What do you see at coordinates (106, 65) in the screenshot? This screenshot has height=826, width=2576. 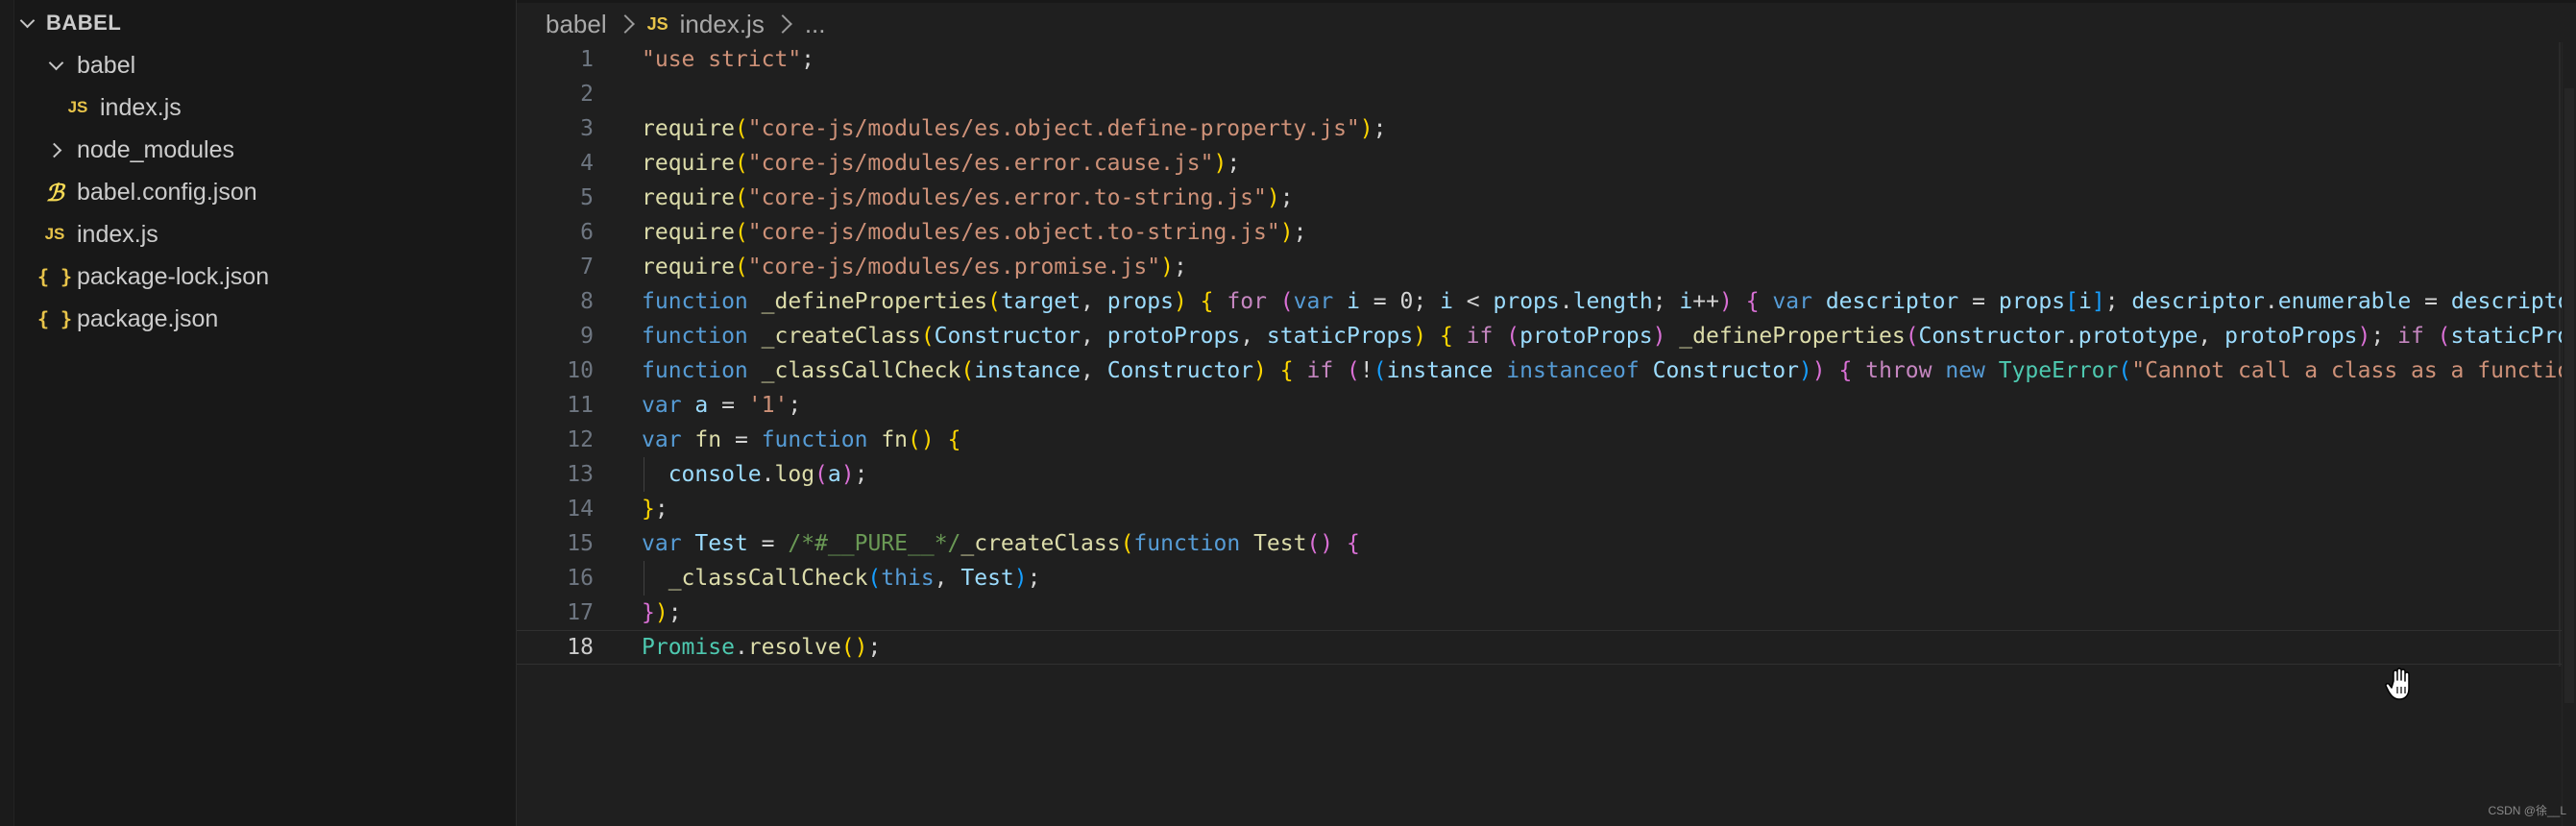 I see `tree-item-label: babel` at bounding box center [106, 65].